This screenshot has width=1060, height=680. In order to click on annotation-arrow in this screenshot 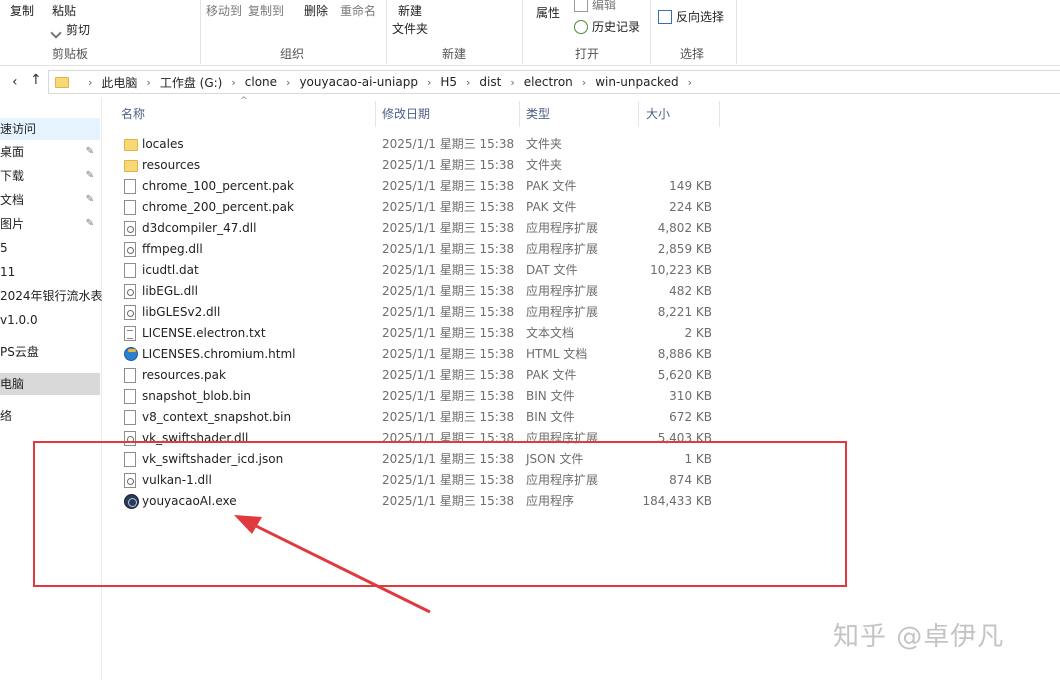, I will do `click(332, 564)`.